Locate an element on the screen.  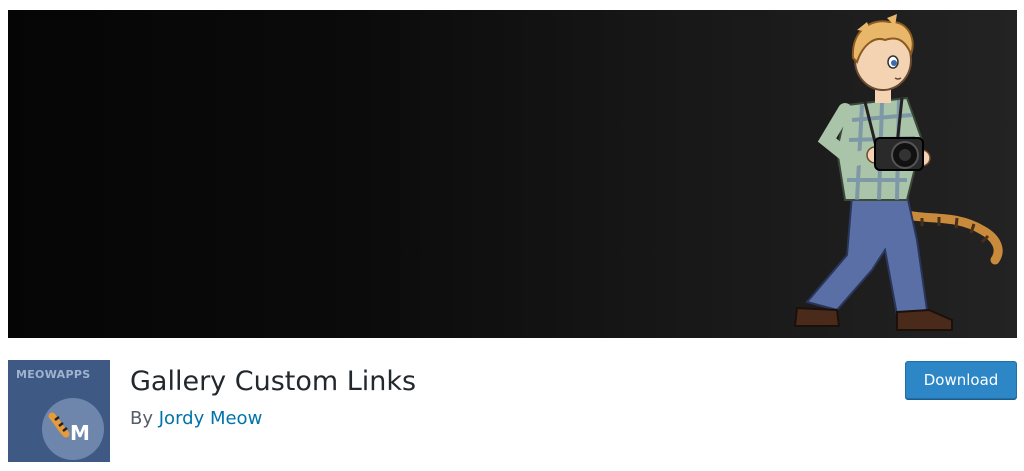
photographer-illustration is located at coordinates (898, 172).